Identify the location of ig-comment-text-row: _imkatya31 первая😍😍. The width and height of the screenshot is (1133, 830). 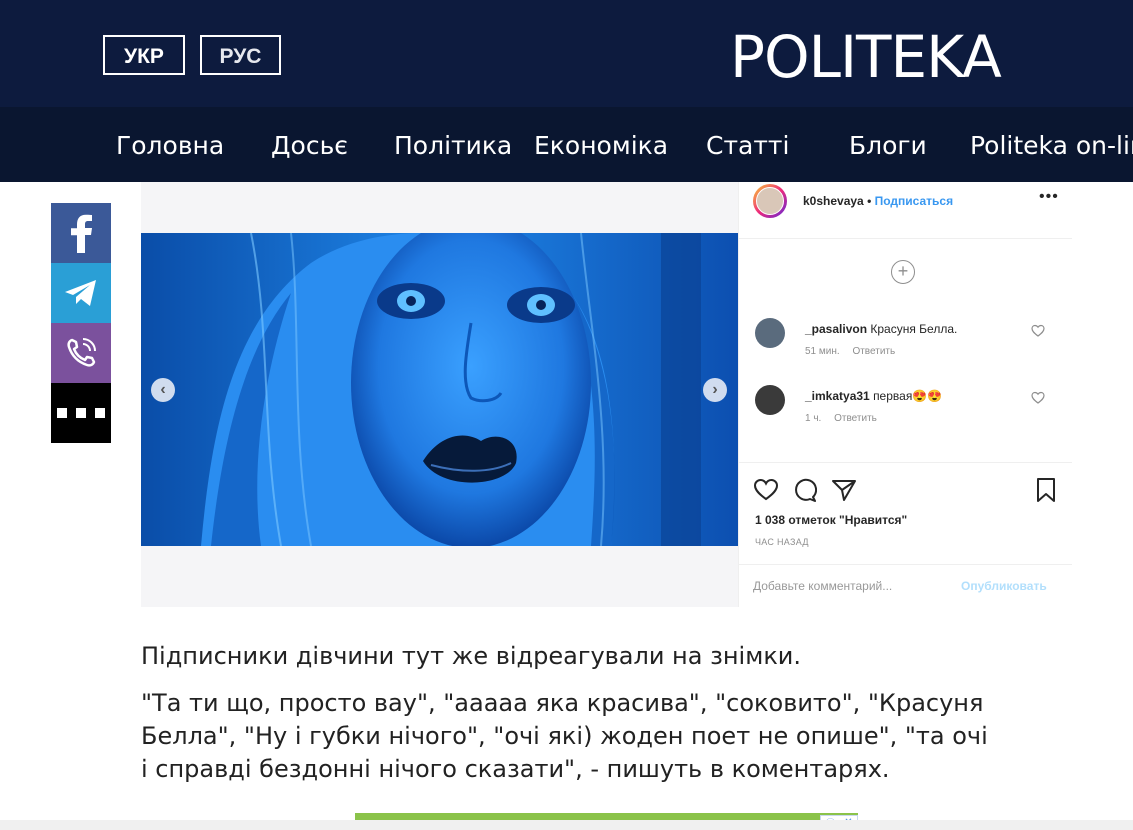
(873, 396).